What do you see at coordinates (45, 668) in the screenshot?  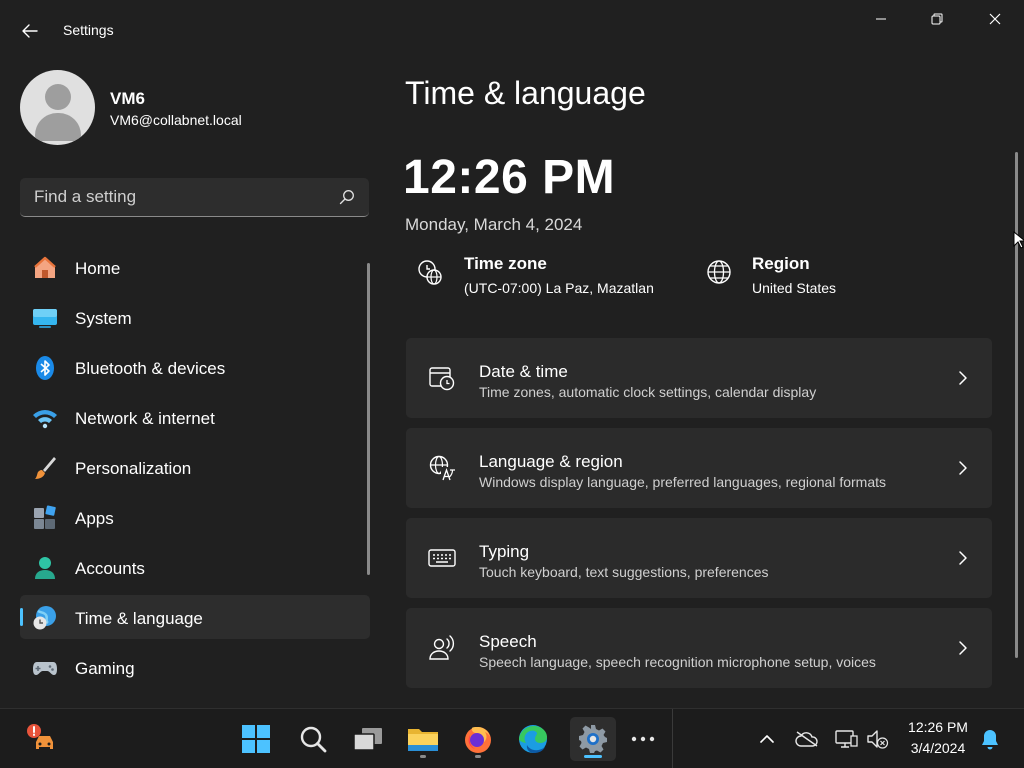 I see `gaming-icon` at bounding box center [45, 668].